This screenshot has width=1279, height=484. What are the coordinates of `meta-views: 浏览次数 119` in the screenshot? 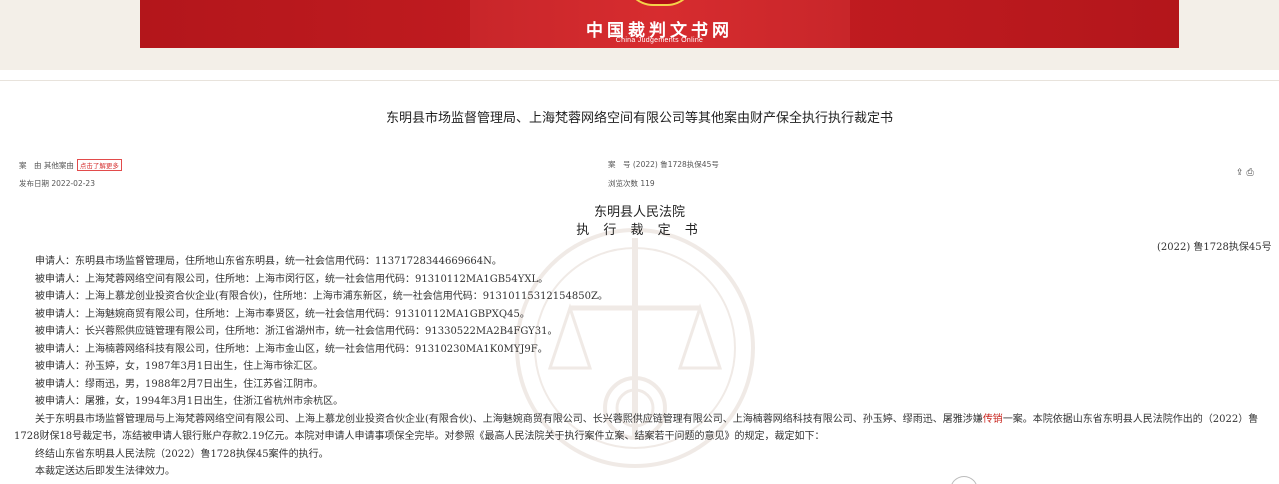 It's located at (631, 183).